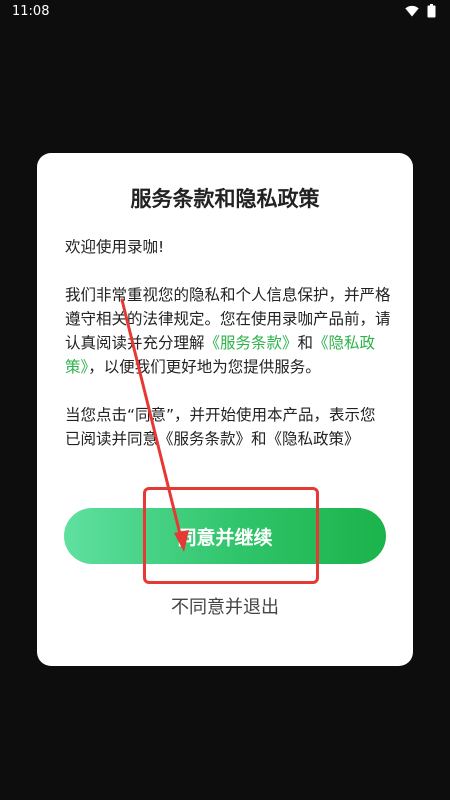 The width and height of the screenshot is (450, 800). I want to click on status-icons, so click(420, 11).